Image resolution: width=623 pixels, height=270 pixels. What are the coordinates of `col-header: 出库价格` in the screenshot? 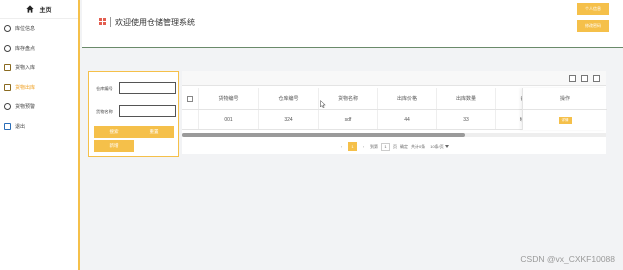 It's located at (406, 98).